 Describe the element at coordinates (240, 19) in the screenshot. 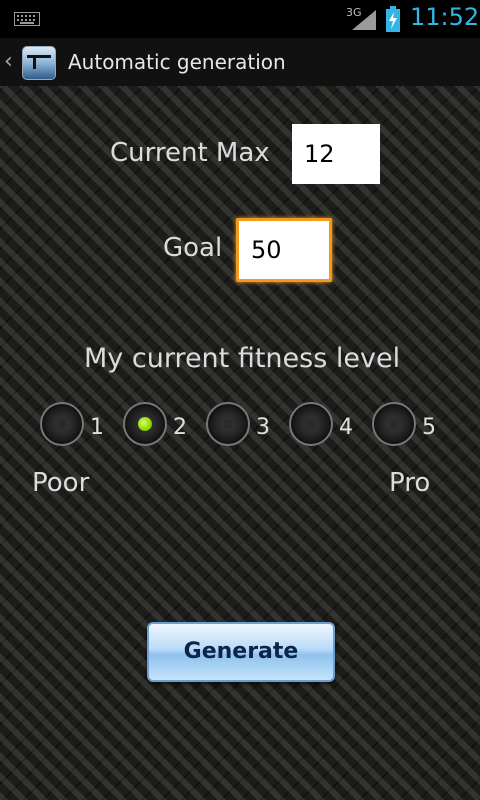

I see `status-bar: 3G 11:52` at that location.